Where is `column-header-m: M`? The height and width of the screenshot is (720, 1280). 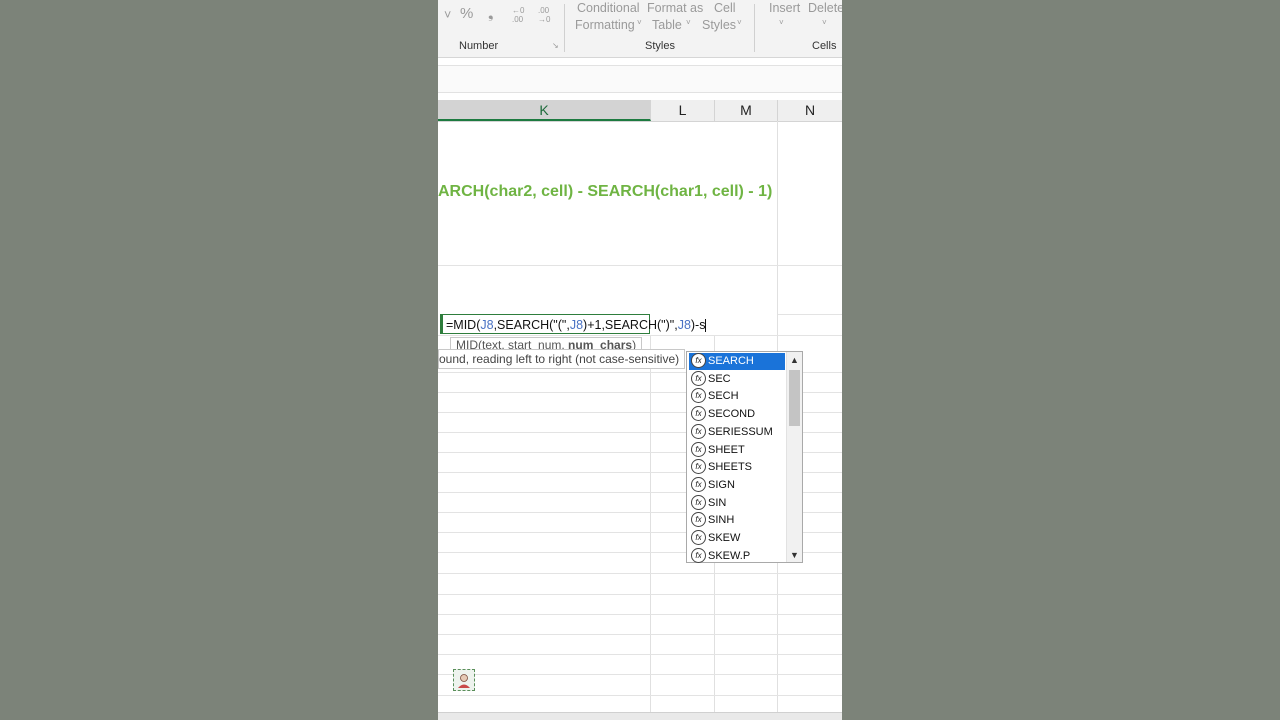 column-header-m: M is located at coordinates (746, 110).